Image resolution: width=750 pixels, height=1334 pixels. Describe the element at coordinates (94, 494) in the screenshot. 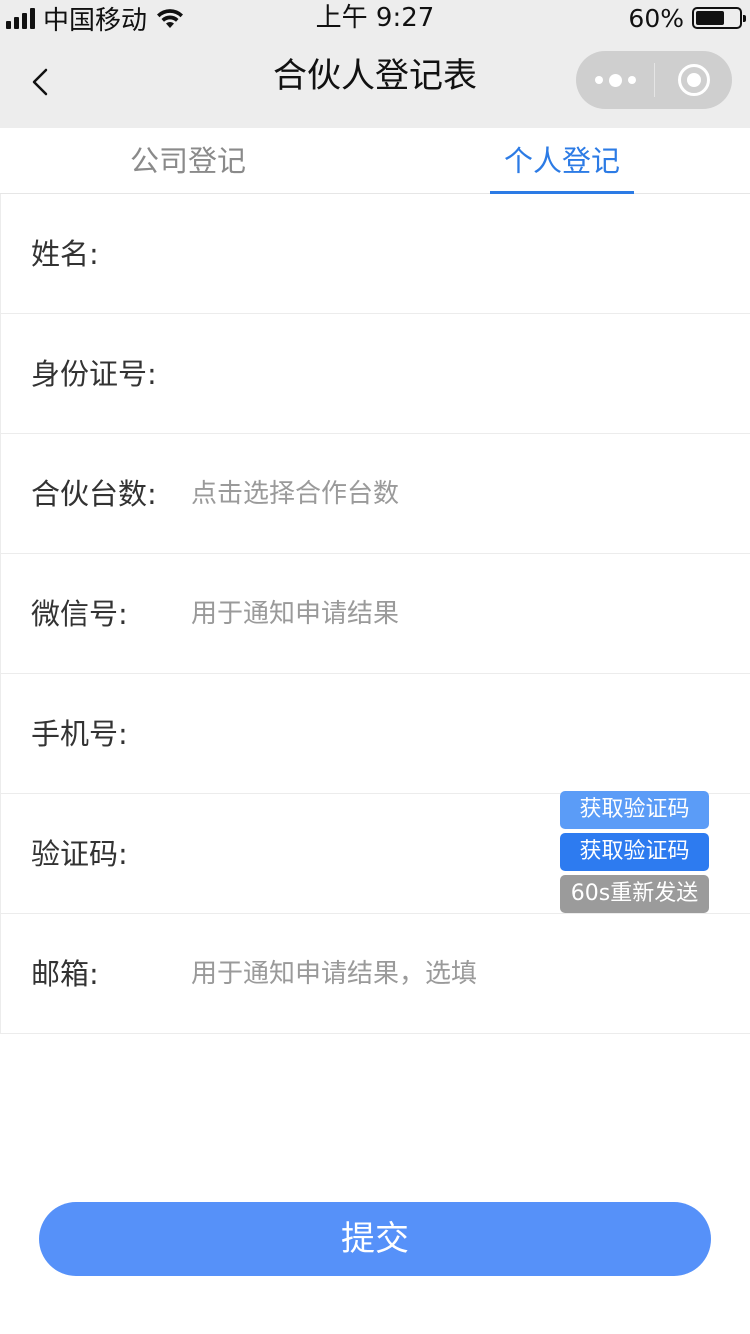

I see `partner-count-label: 合伙台数:` at that location.